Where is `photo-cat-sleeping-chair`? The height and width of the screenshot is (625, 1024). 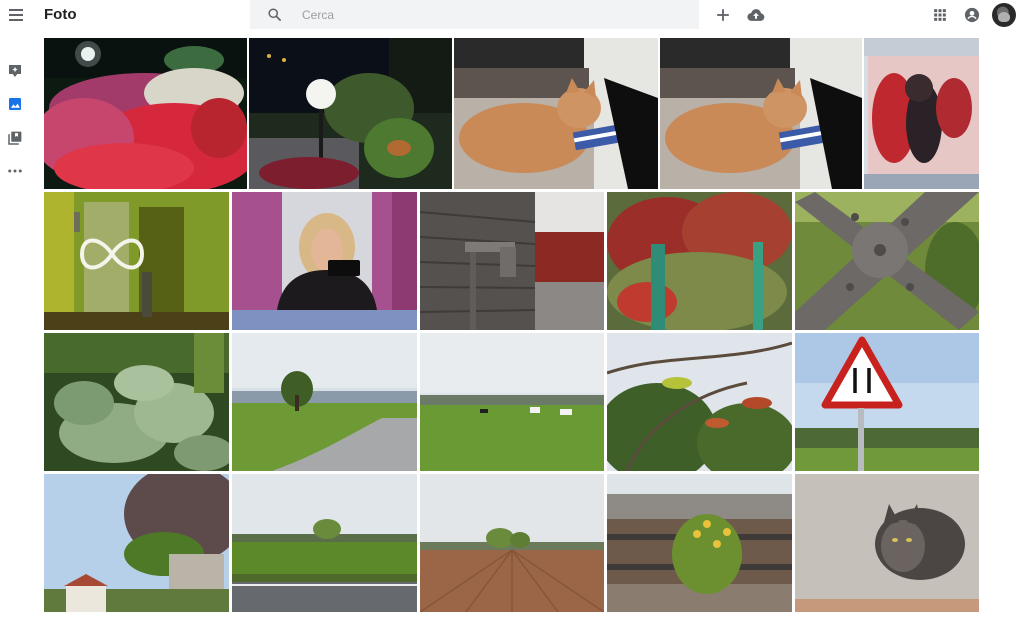 photo-cat-sleeping-chair is located at coordinates (556, 113).